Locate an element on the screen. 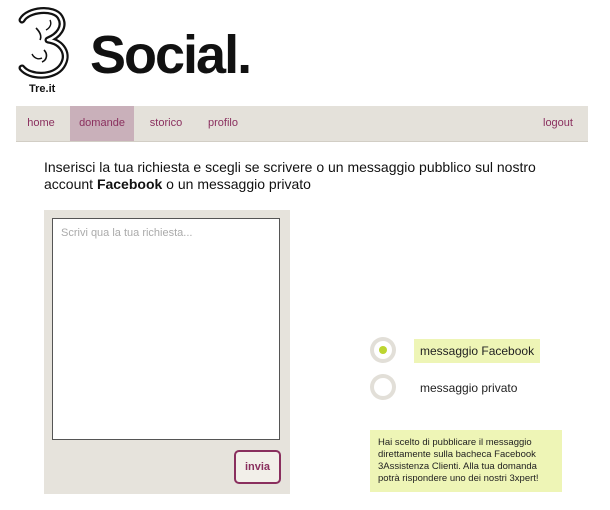  brand-title: Social. is located at coordinates (171, 55).